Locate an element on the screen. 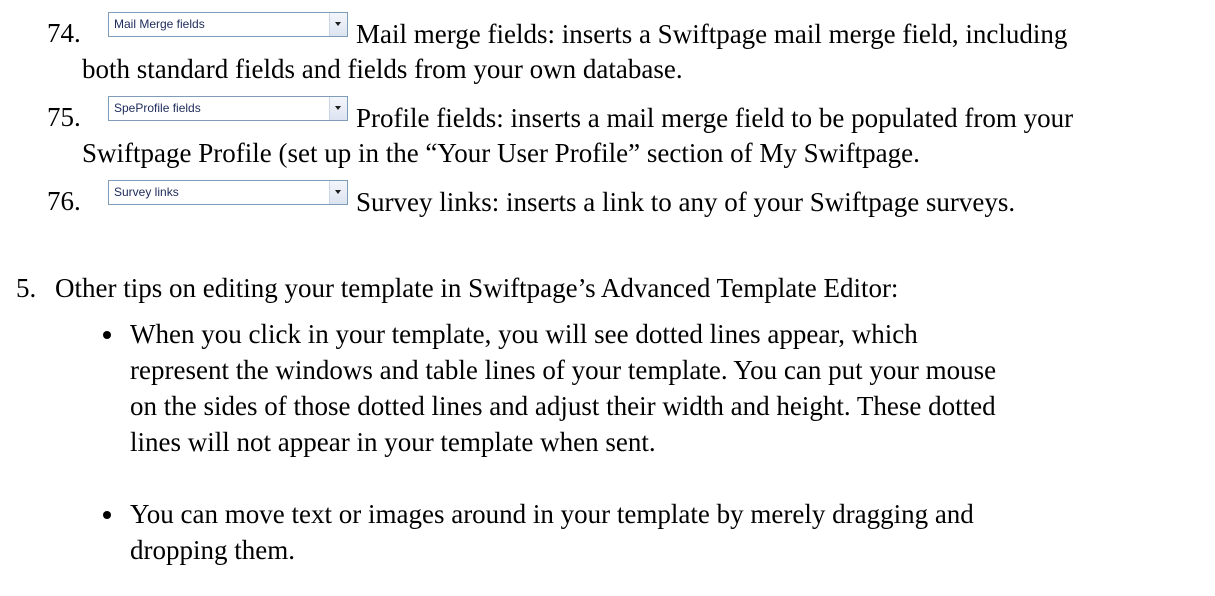 The image size is (1215, 596). mail-merge-fields-dropdown: Mail Merge fields is located at coordinates (228, 24).